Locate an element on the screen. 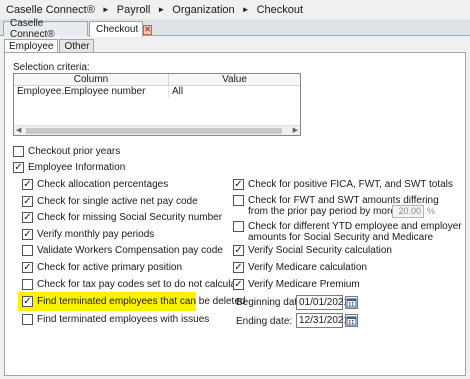 The width and height of the screenshot is (470, 379). tab-other: Other is located at coordinates (77, 46).